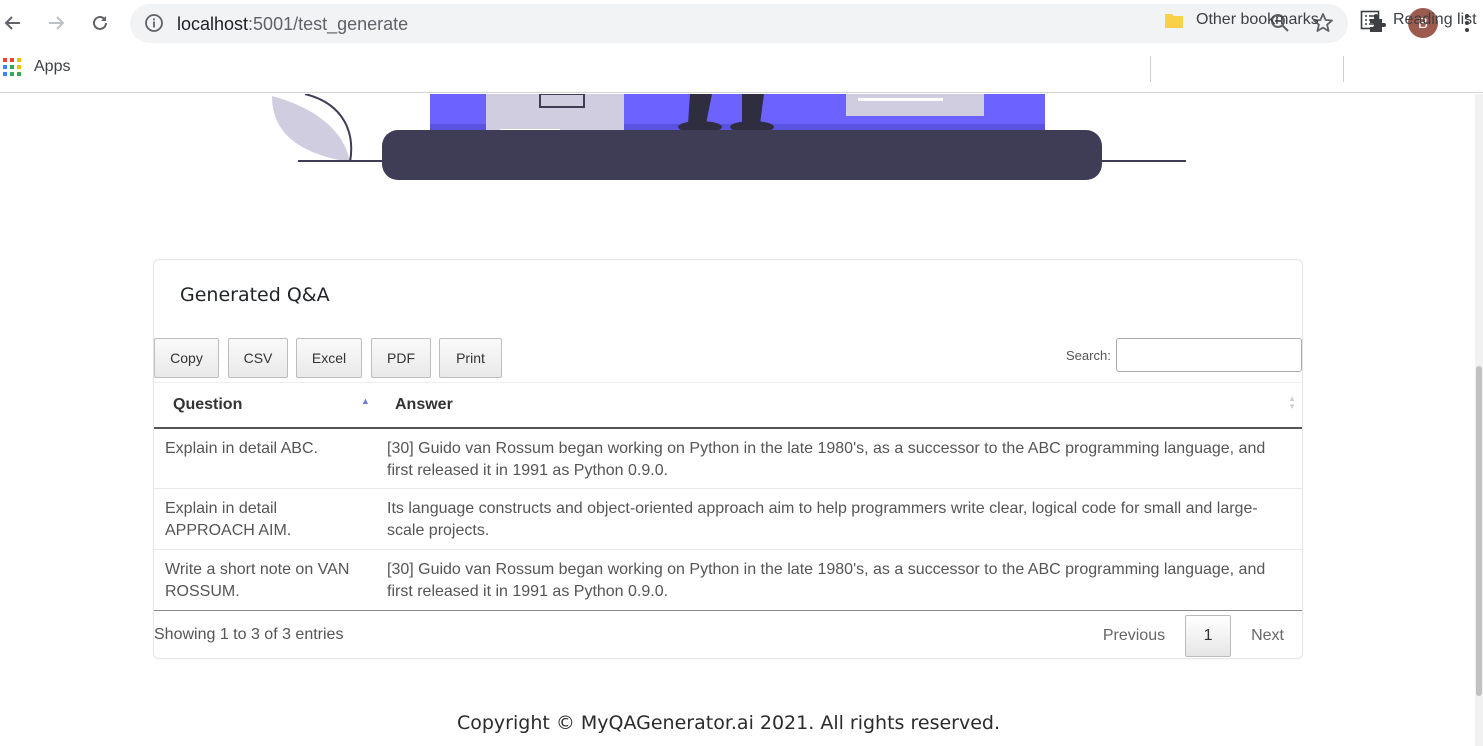  Describe the element at coordinates (1134, 636) in the screenshot. I see `previous-page-button: Previous` at that location.